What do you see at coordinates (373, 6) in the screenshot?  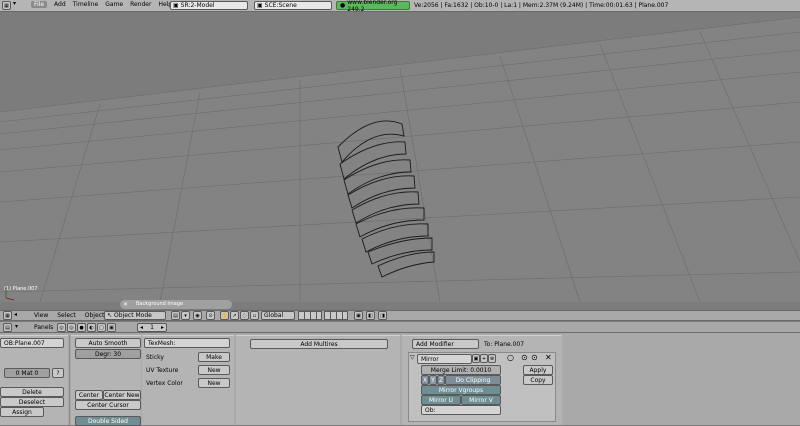 I see `blender-url: ● www.blender.org 249.2` at bounding box center [373, 6].